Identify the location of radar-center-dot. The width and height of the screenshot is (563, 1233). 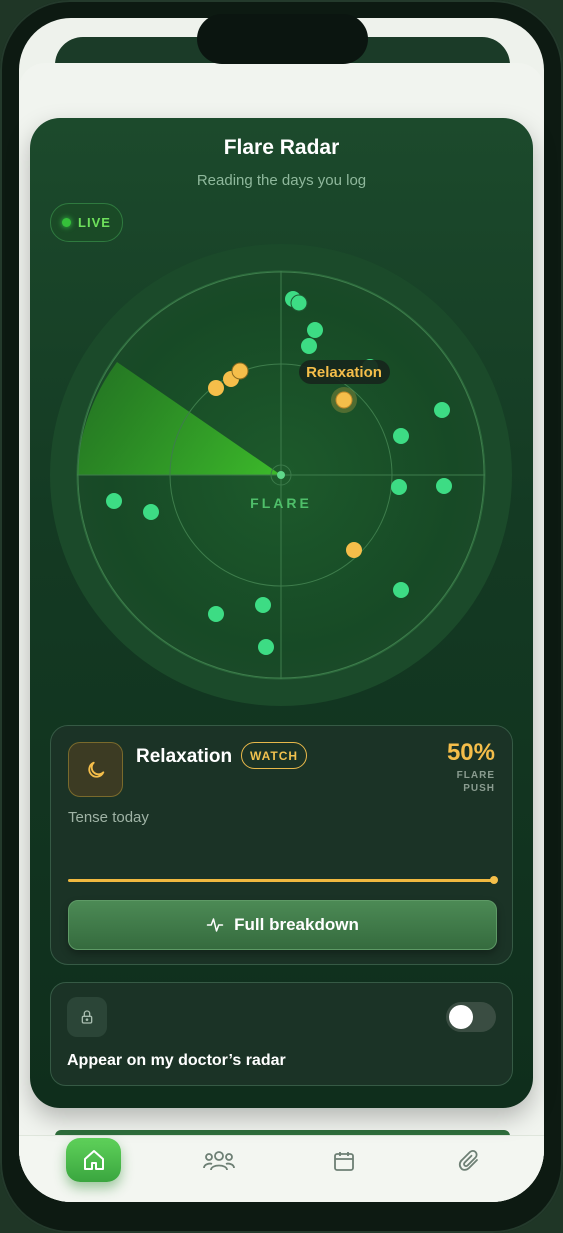
(281, 475).